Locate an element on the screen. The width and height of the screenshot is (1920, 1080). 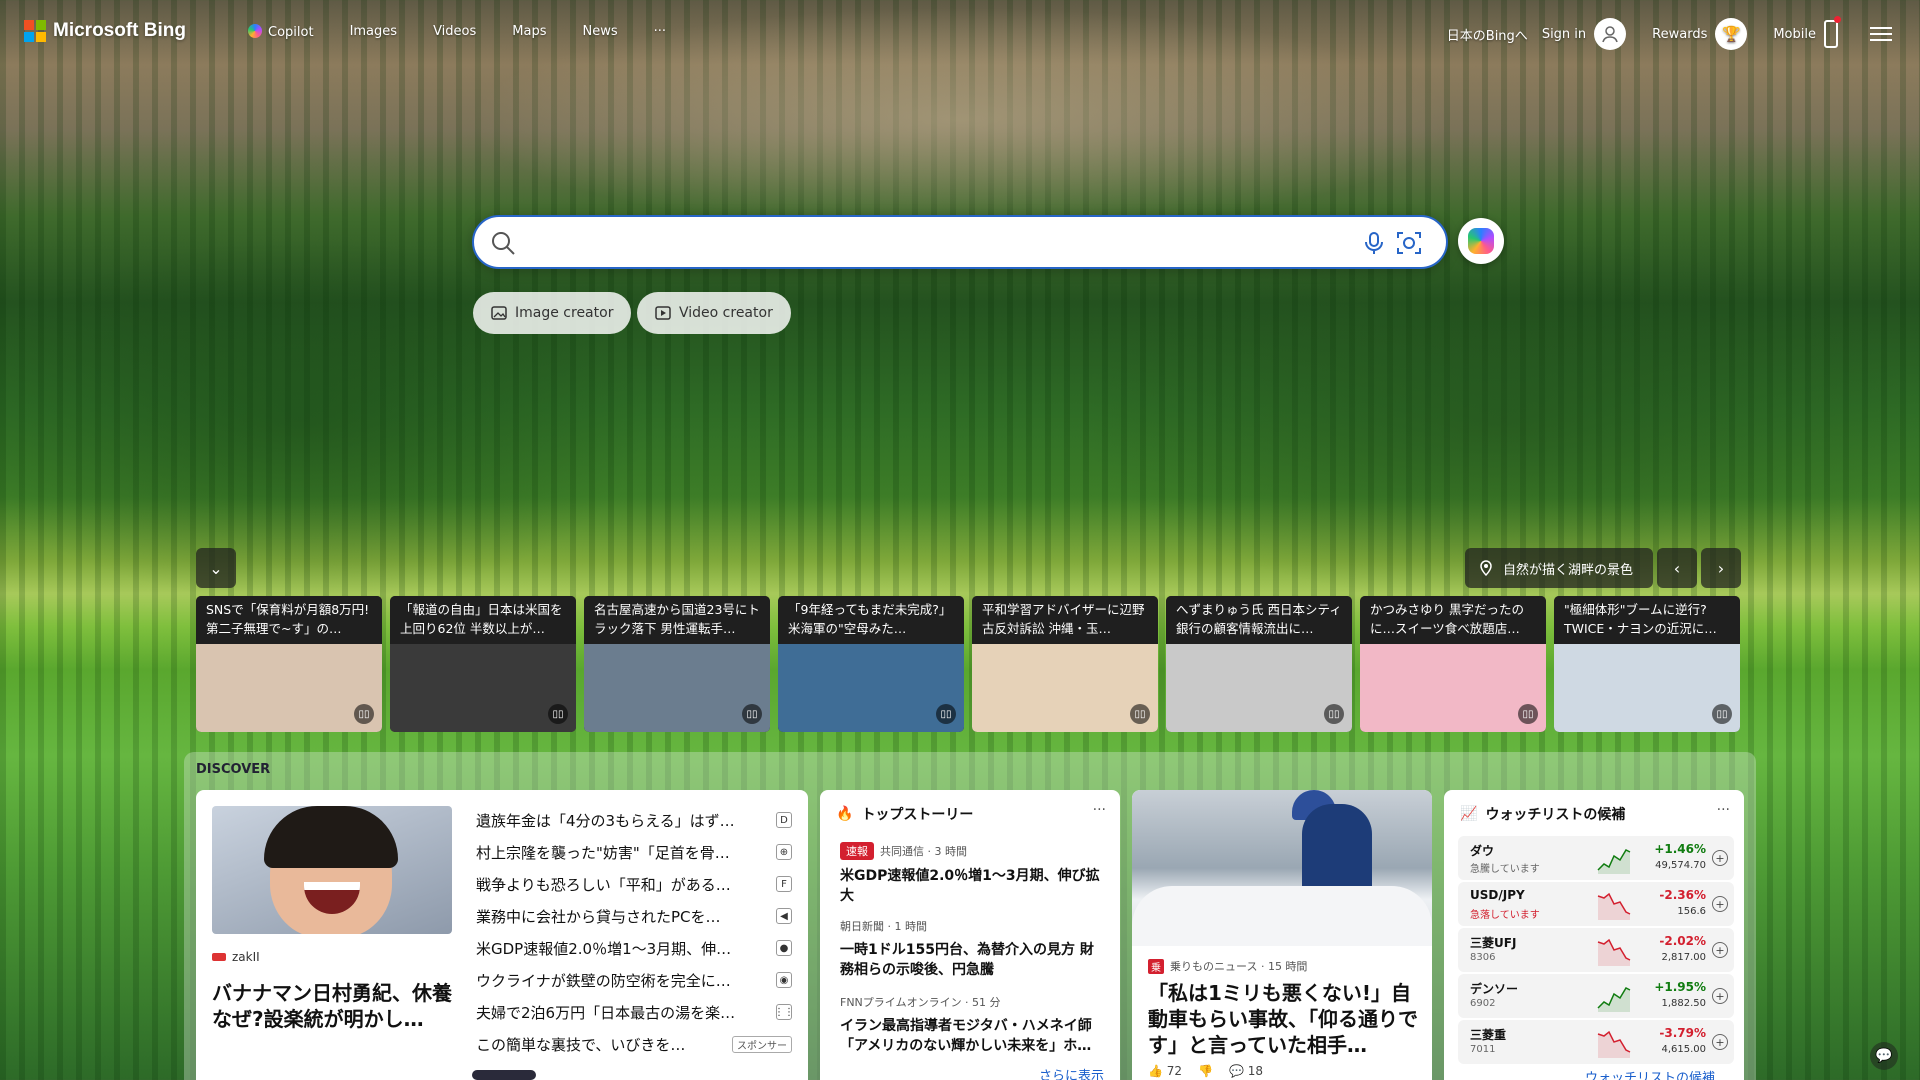
location-pin-icon is located at coordinates (1486, 568).